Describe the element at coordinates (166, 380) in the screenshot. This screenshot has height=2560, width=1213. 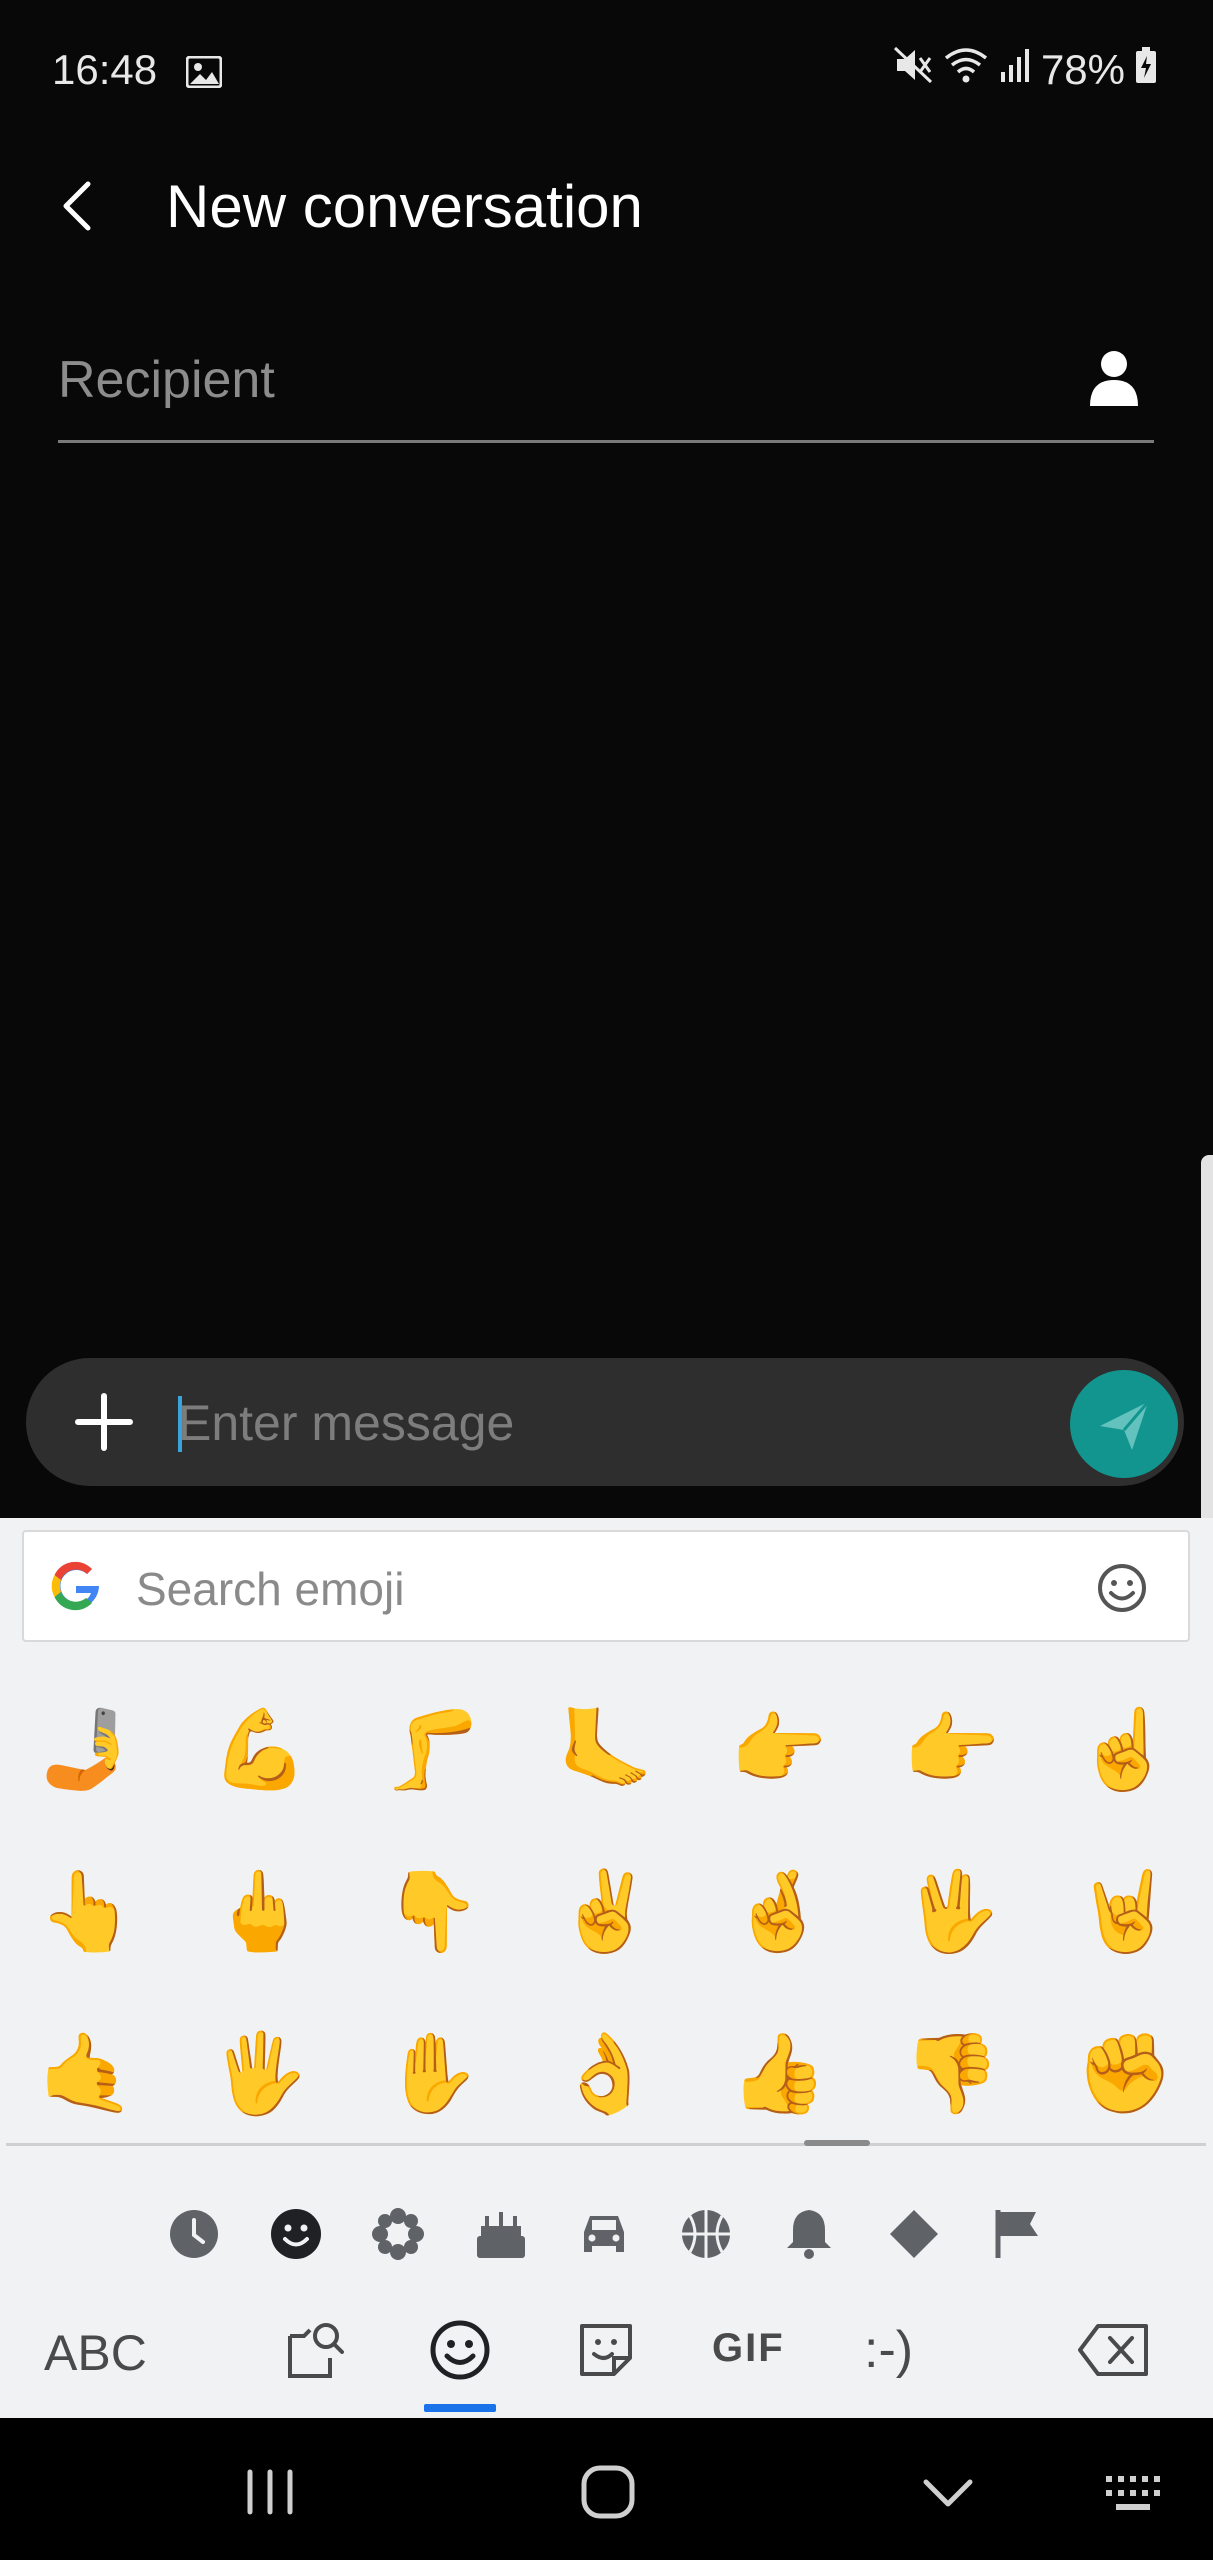
I see `recipient-placeholder: Recipient` at that location.